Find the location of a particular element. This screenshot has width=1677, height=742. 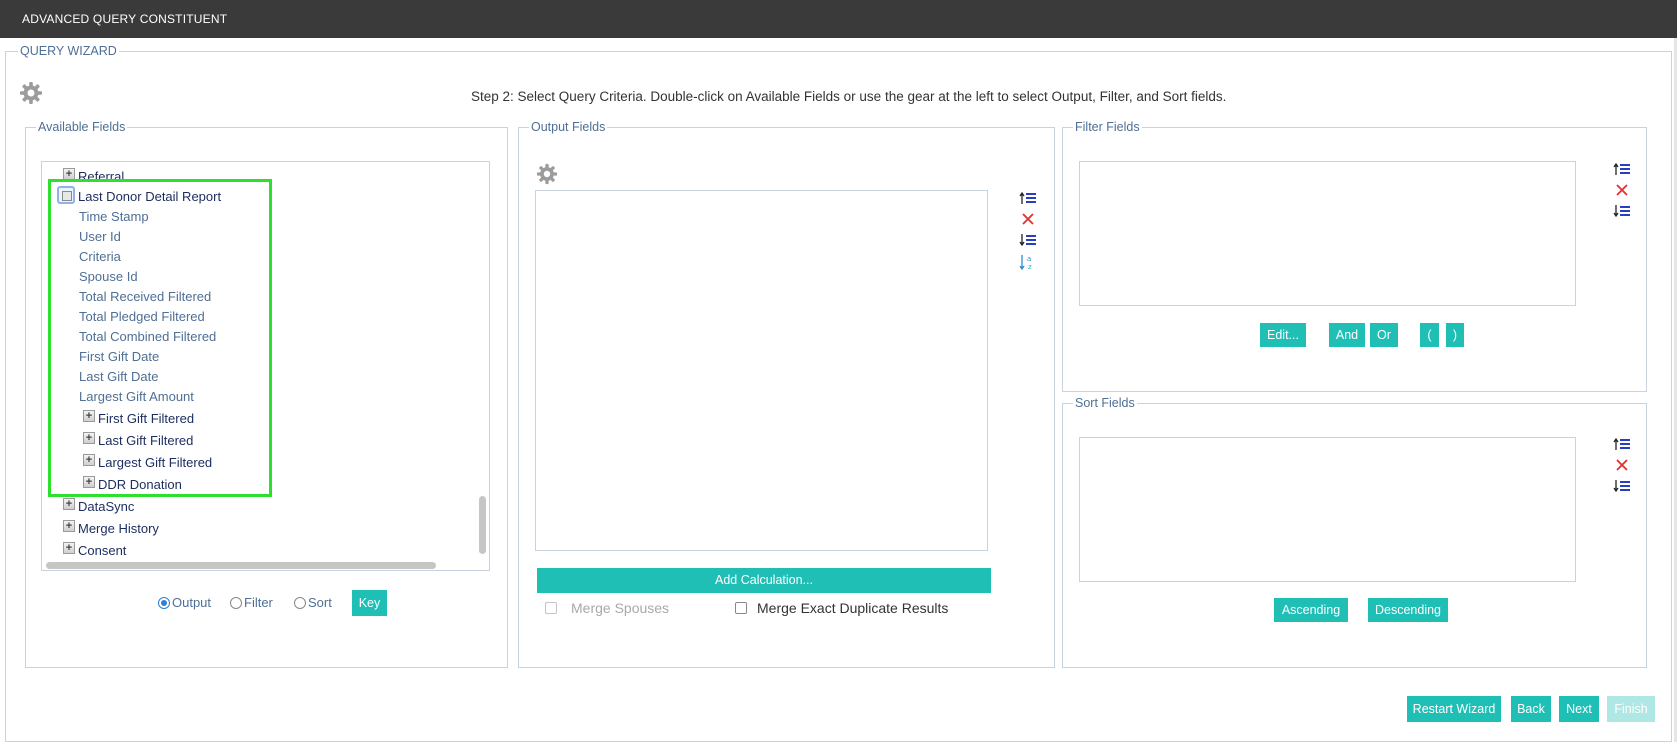

svg-text: z is located at coordinates (1030, 267).